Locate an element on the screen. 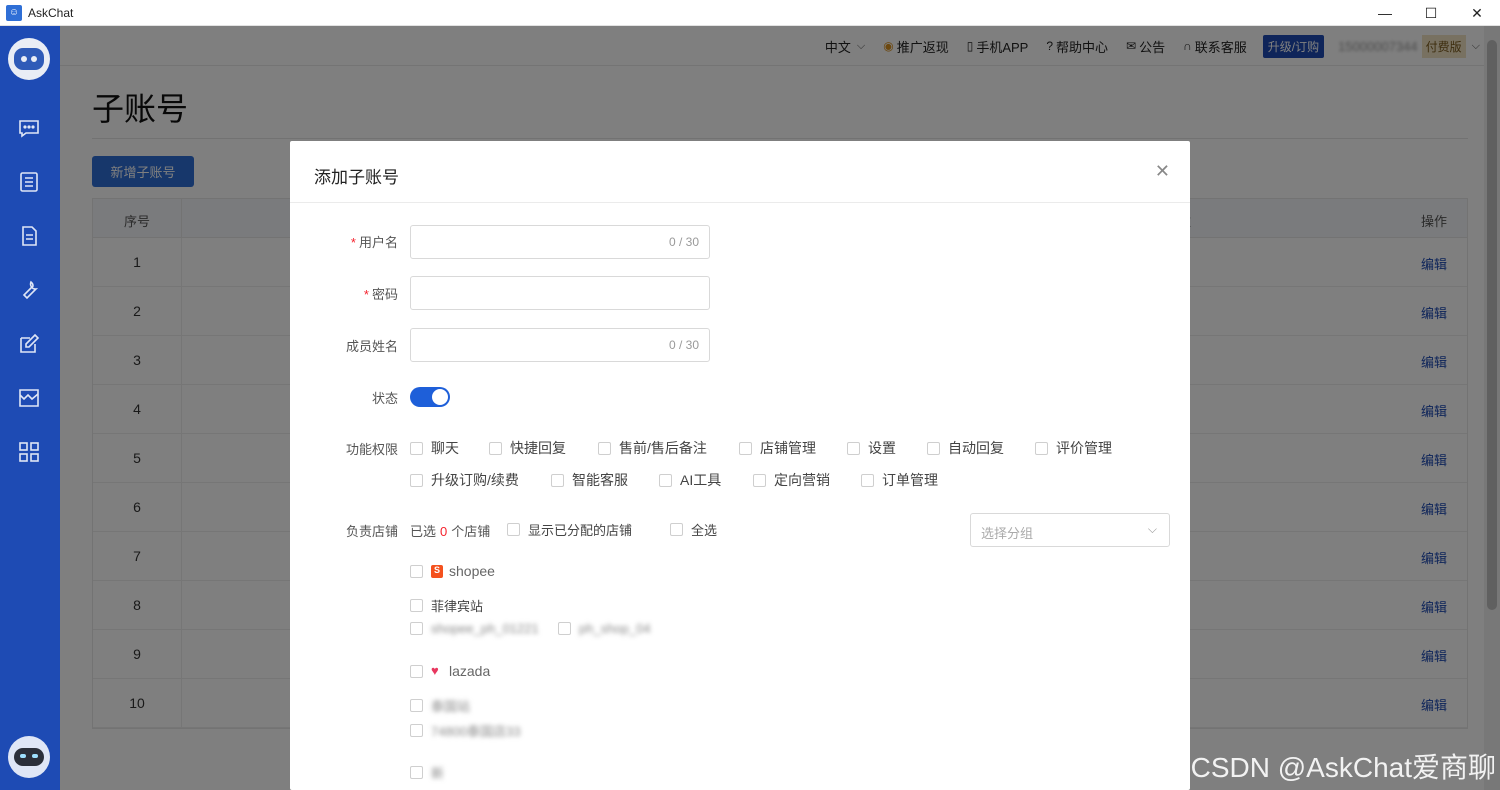 The width and height of the screenshot is (1500, 790). lazada-label: lazada is located at coordinates (470, 671).